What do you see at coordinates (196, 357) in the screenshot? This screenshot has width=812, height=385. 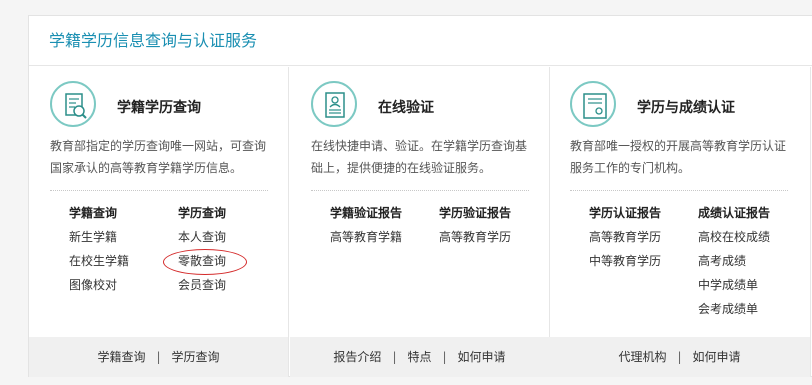 I see `footer-link-degree-query: 学历查询` at bounding box center [196, 357].